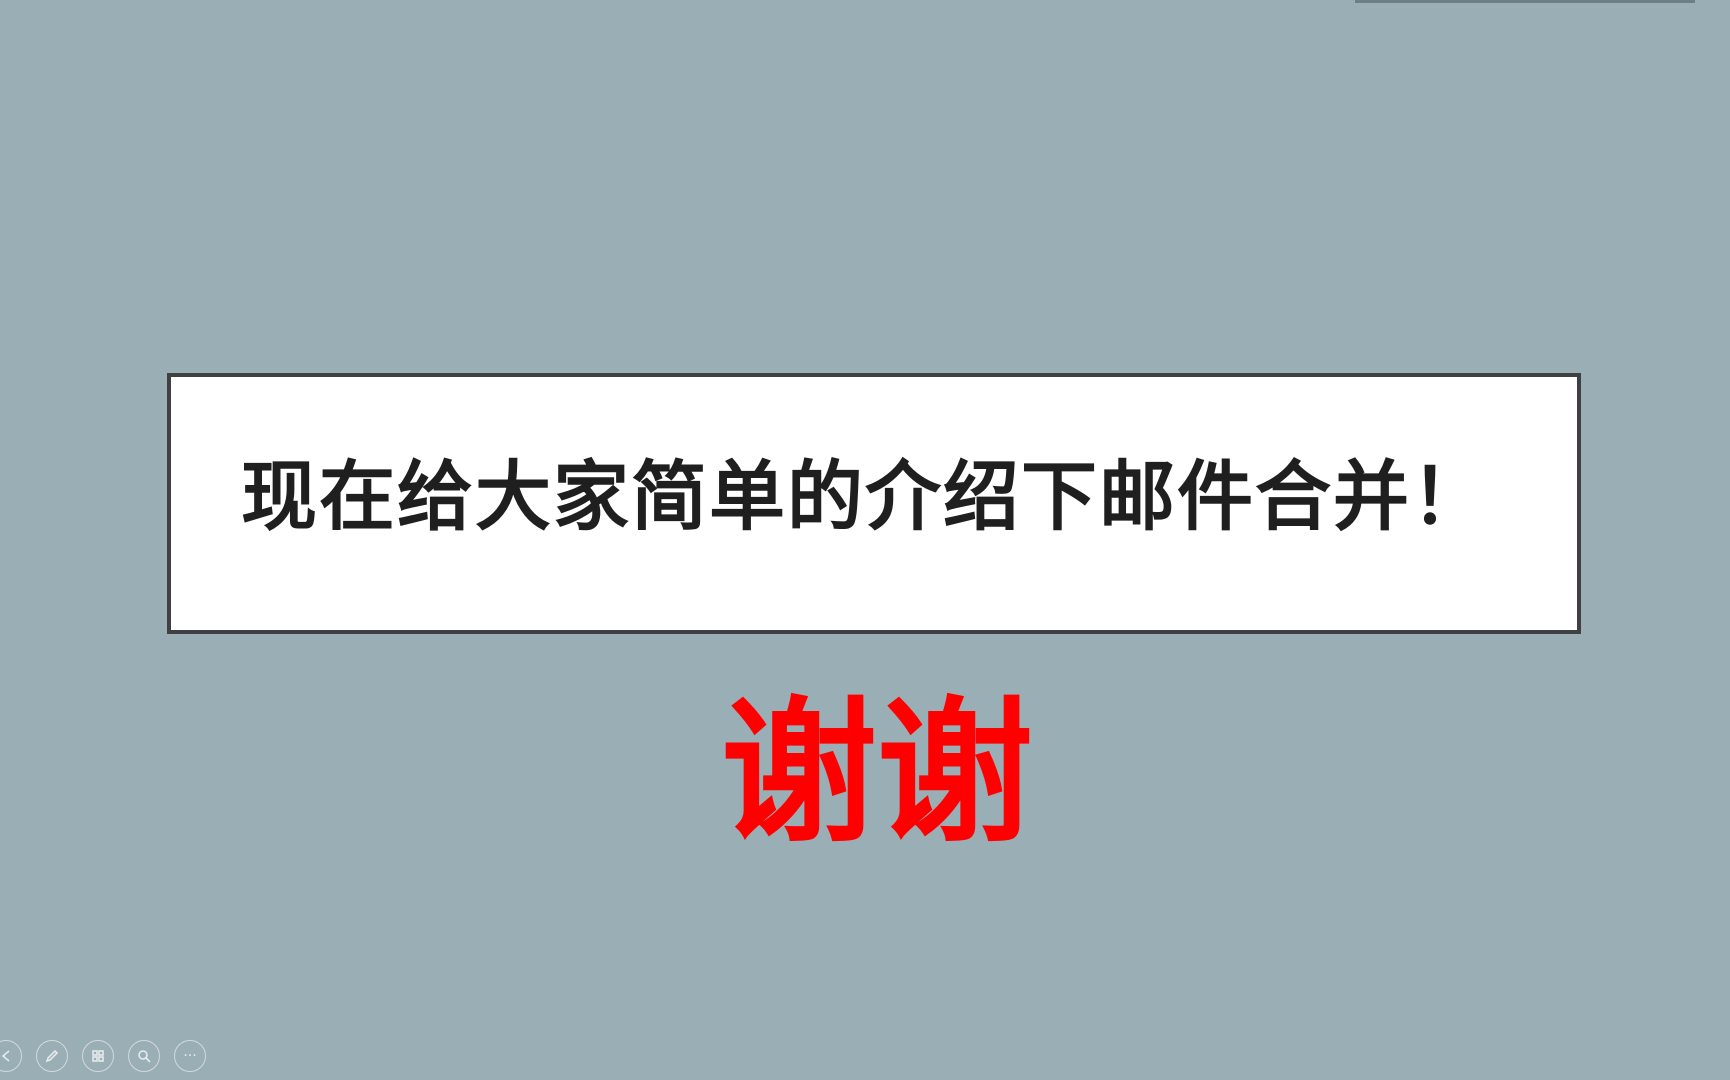 Image resolution: width=1730 pixels, height=1080 pixels. What do you see at coordinates (865, 496) in the screenshot?
I see `intro-text: 现在给大家简单的介绍下邮件合并！` at bounding box center [865, 496].